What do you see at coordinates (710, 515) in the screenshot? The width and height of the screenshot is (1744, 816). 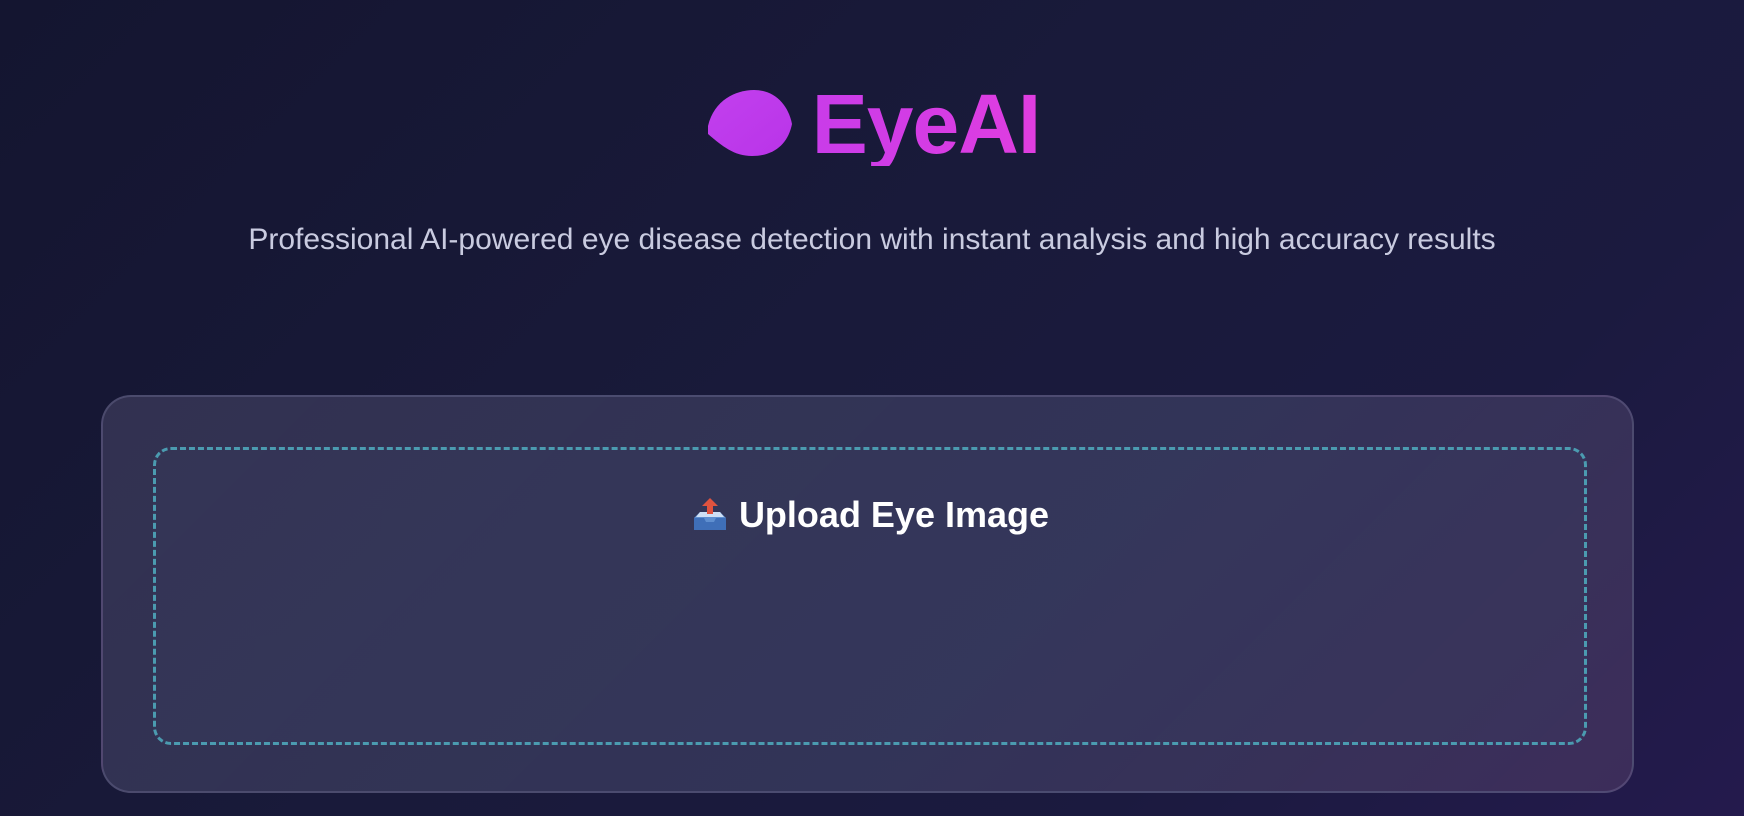 I see `outbox-tray-icon` at bounding box center [710, 515].